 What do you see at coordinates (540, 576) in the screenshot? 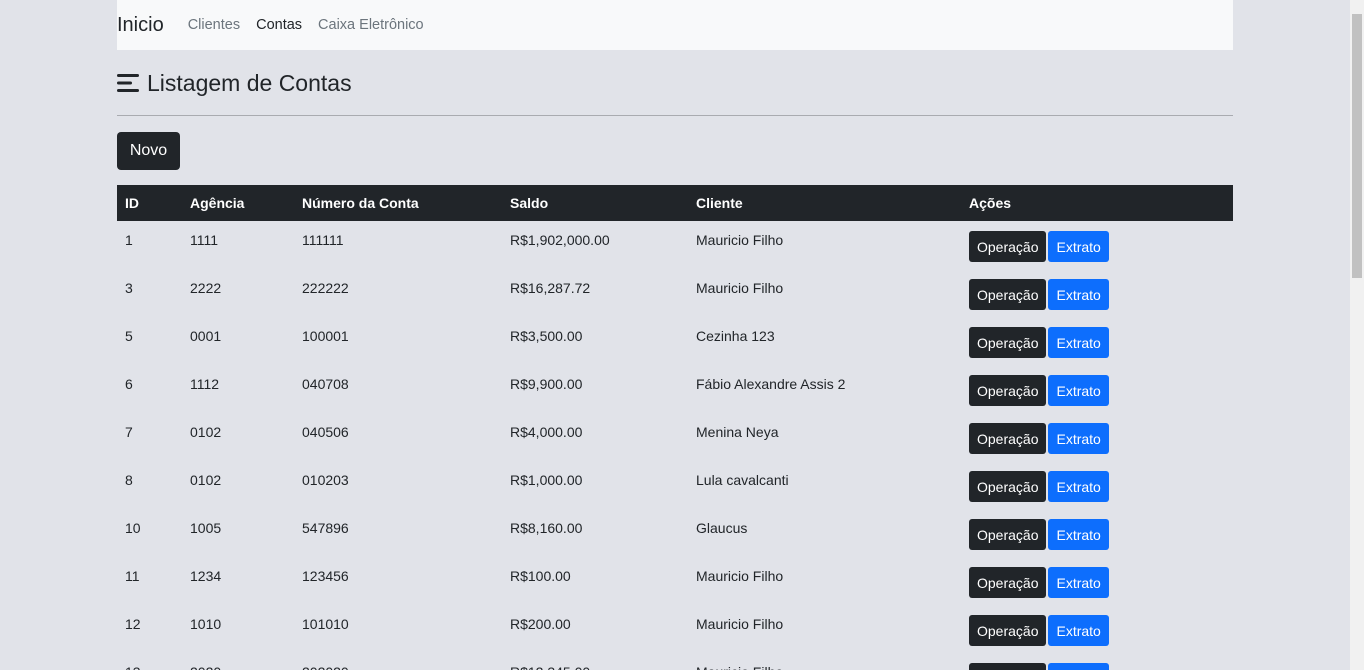
I see `cell-saldo: R$100.00` at bounding box center [540, 576].